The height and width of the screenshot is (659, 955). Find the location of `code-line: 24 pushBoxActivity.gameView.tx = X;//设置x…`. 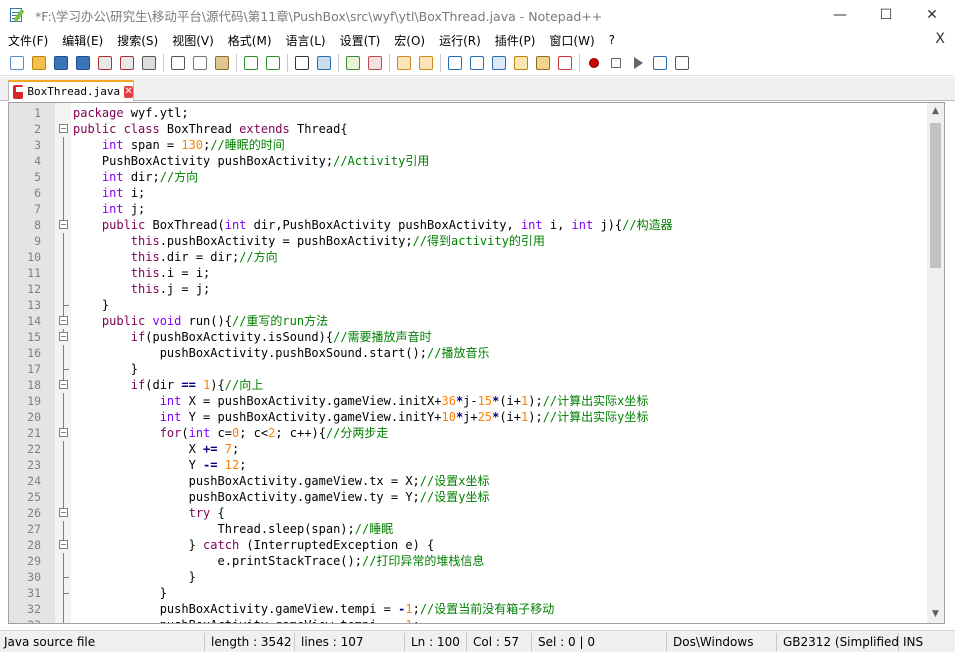

code-line: 24 pushBoxActivity.gameView.tx = X;//设置x… is located at coordinates (468, 481).